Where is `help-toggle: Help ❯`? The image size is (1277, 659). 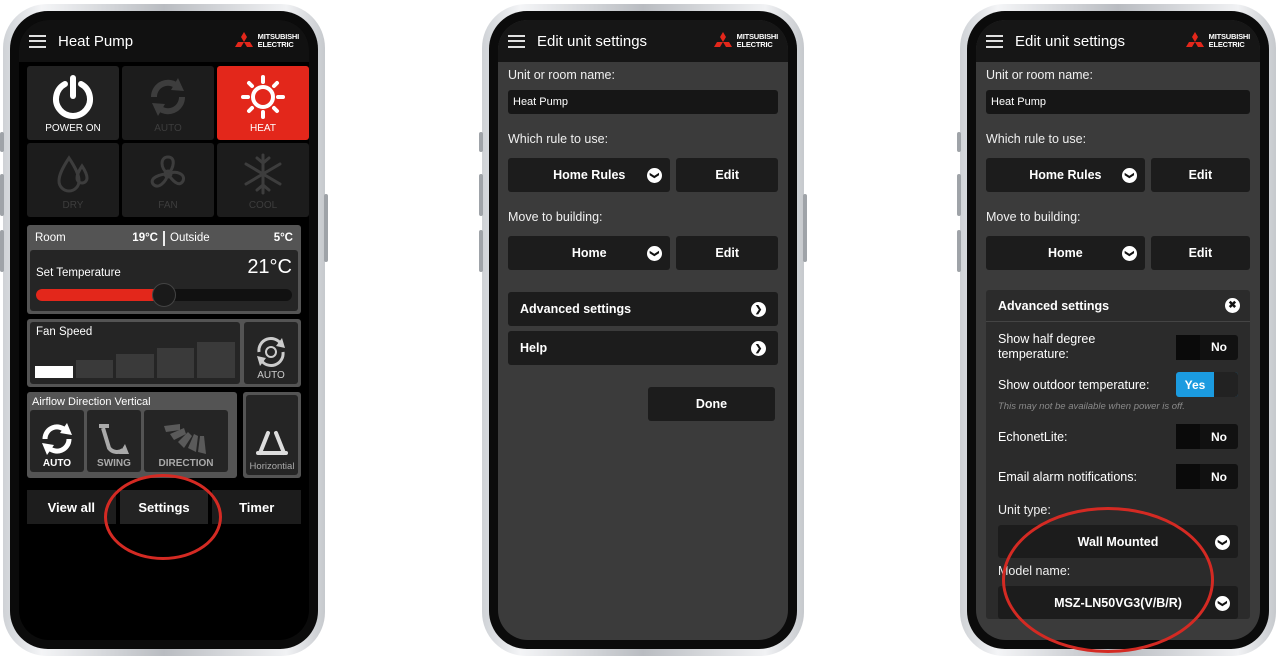
help-toggle: Help ❯ is located at coordinates (643, 348).